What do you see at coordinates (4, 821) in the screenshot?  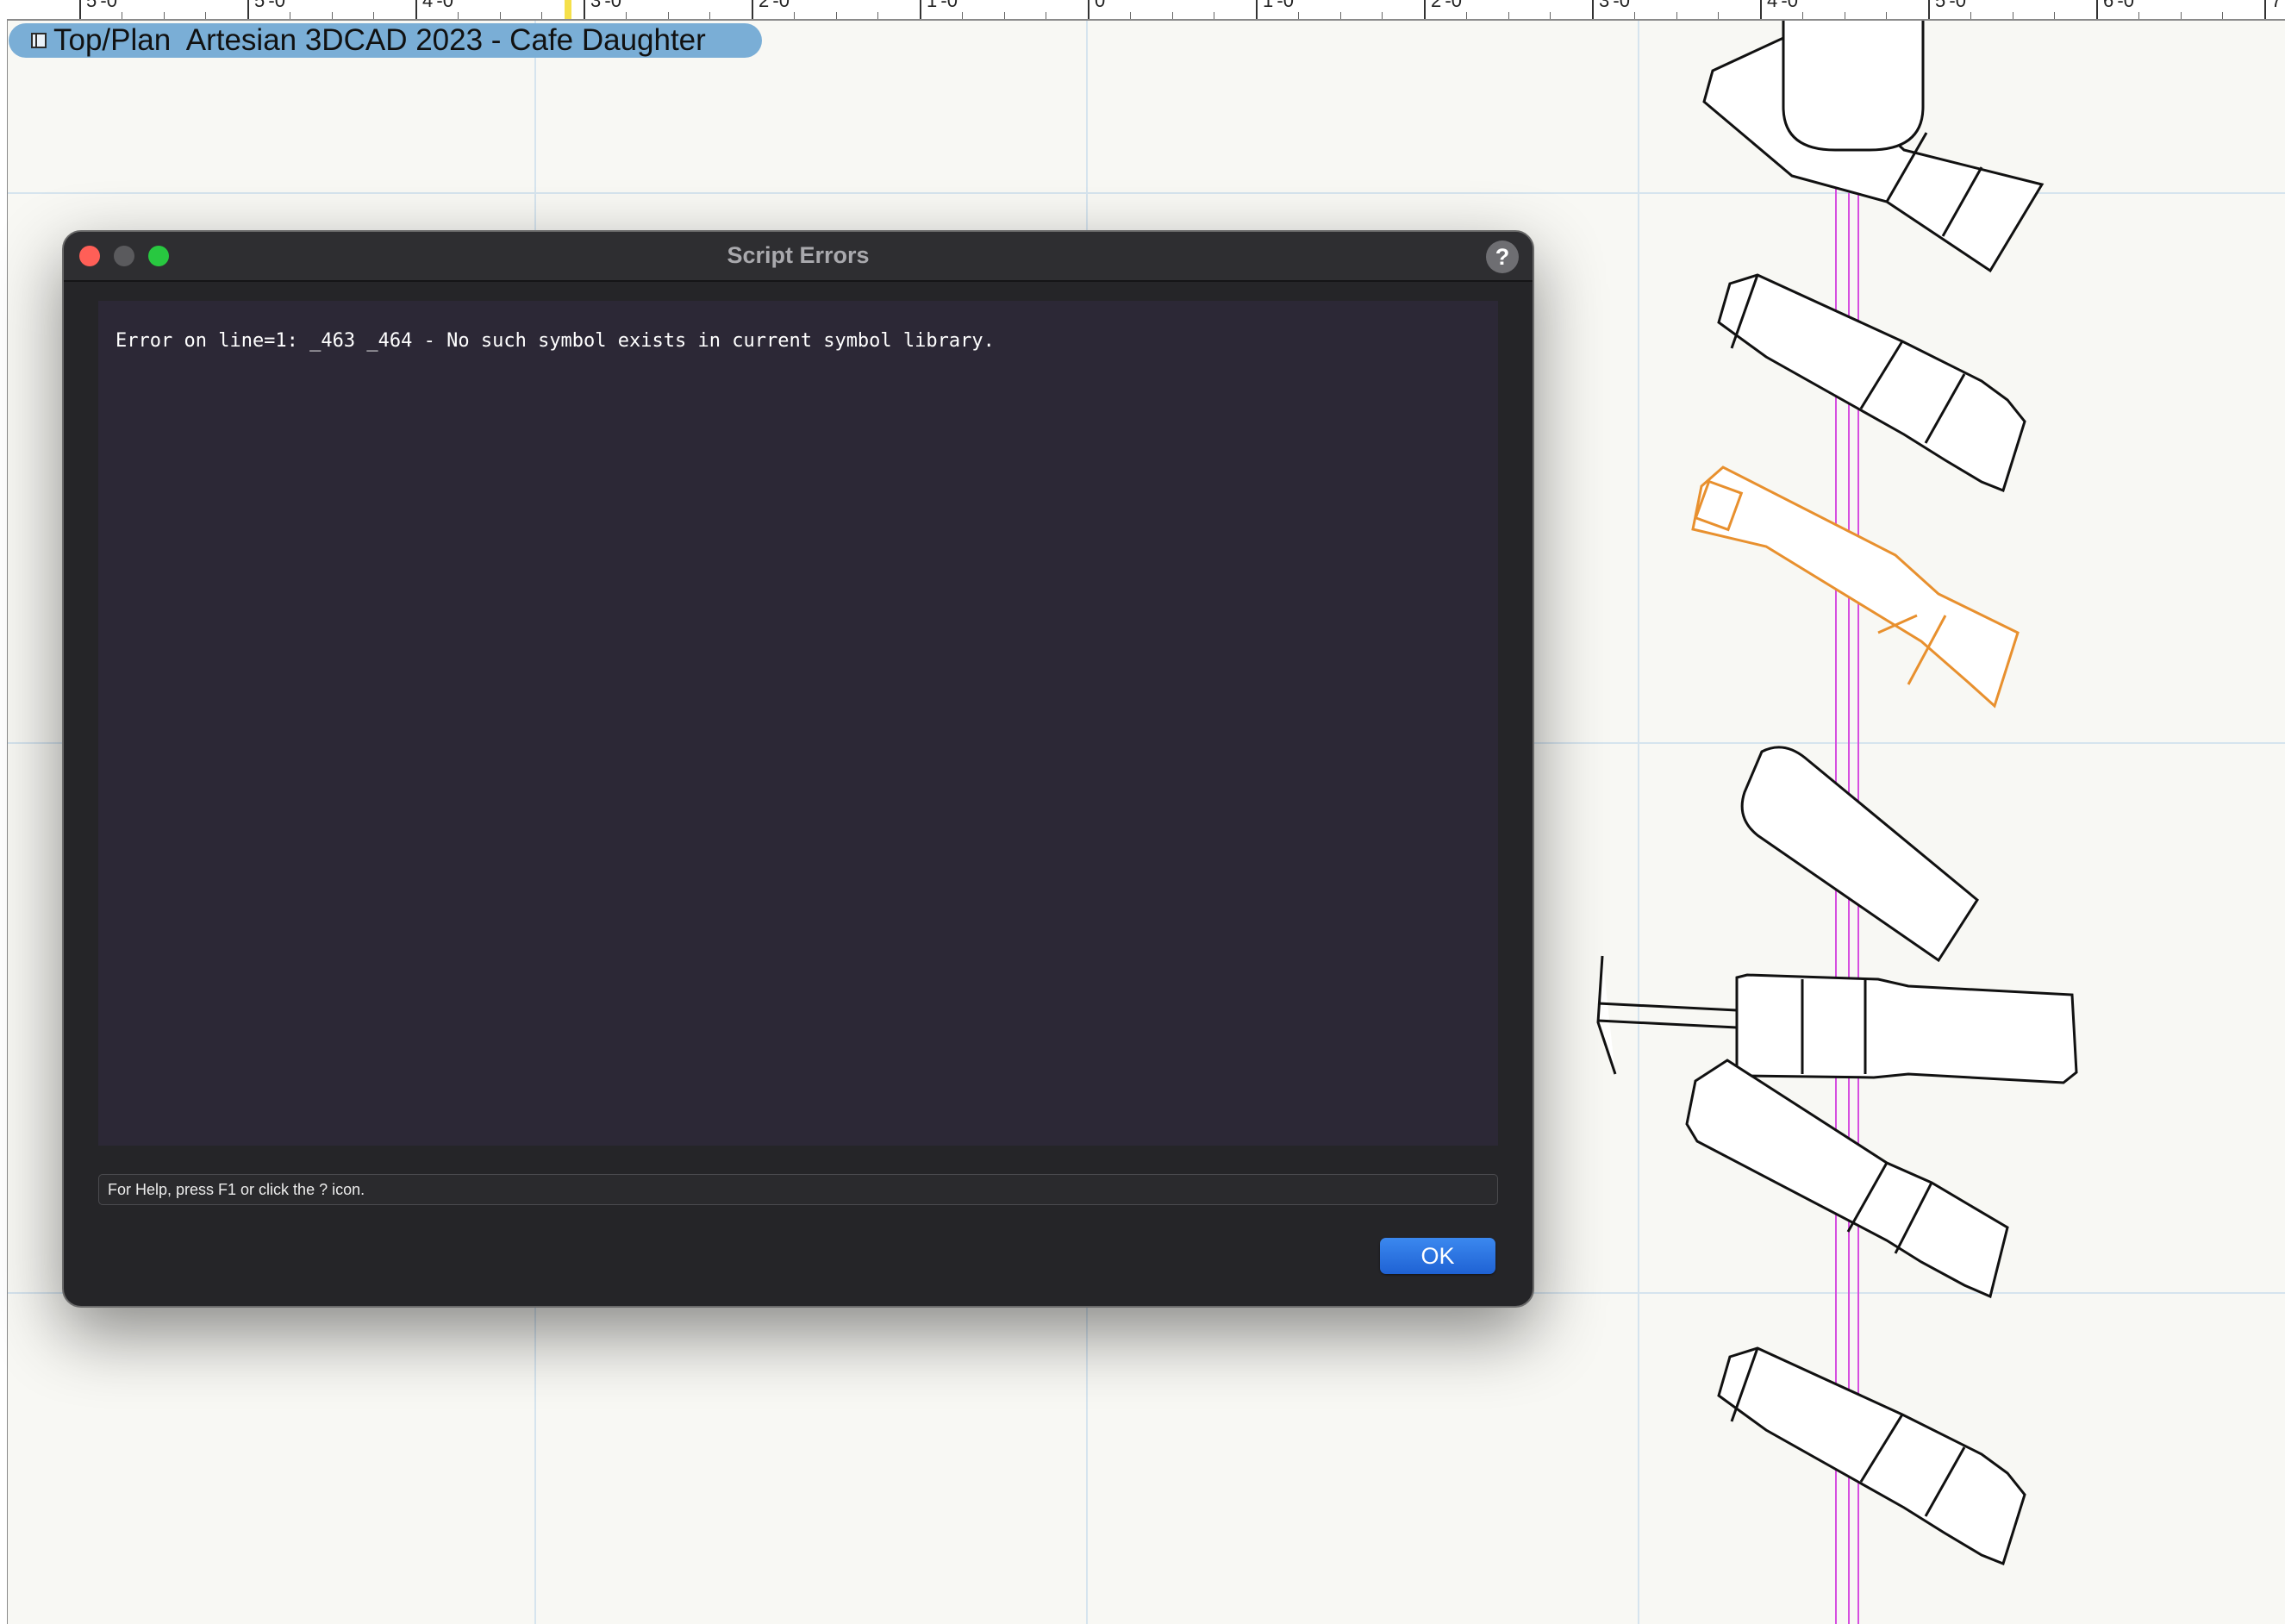 I see `left-ruler` at bounding box center [4, 821].